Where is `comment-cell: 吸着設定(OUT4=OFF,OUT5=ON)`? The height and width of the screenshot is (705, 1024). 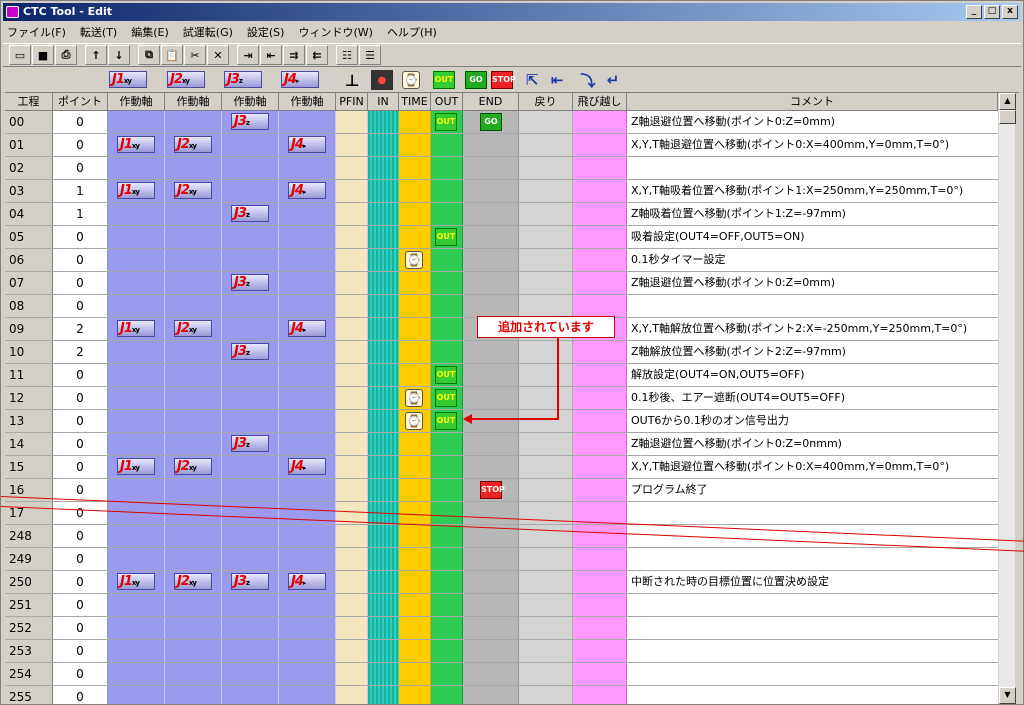 comment-cell: 吸着設定(OUT4=OFF,OUT5=ON) is located at coordinates (812, 237).